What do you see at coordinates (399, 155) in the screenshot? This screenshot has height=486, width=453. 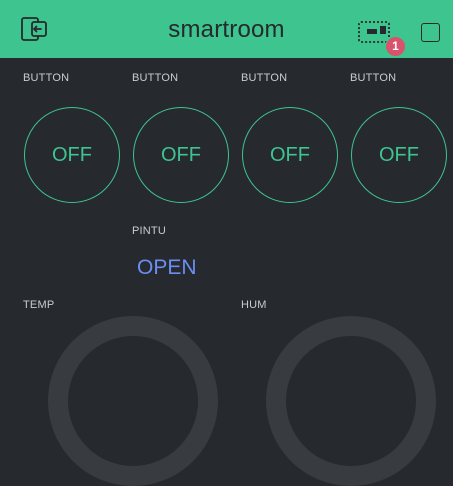 I see `toggle-button-4: OFF` at bounding box center [399, 155].